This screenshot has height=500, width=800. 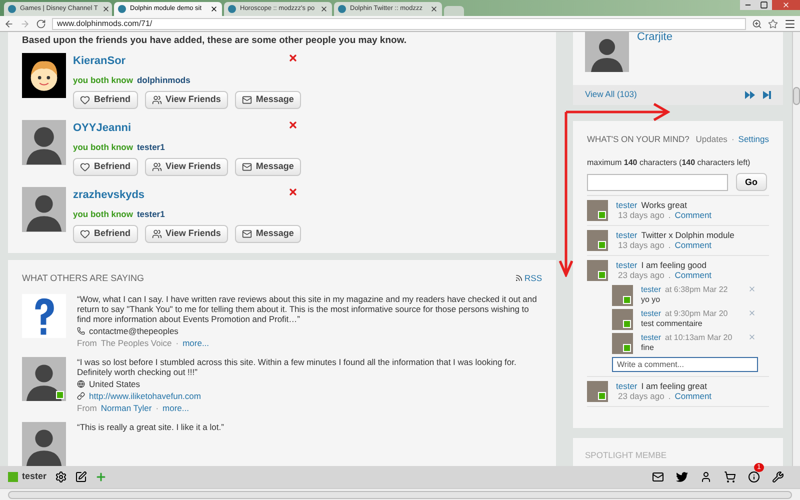 I want to click on mail-icon, so click(x=658, y=477).